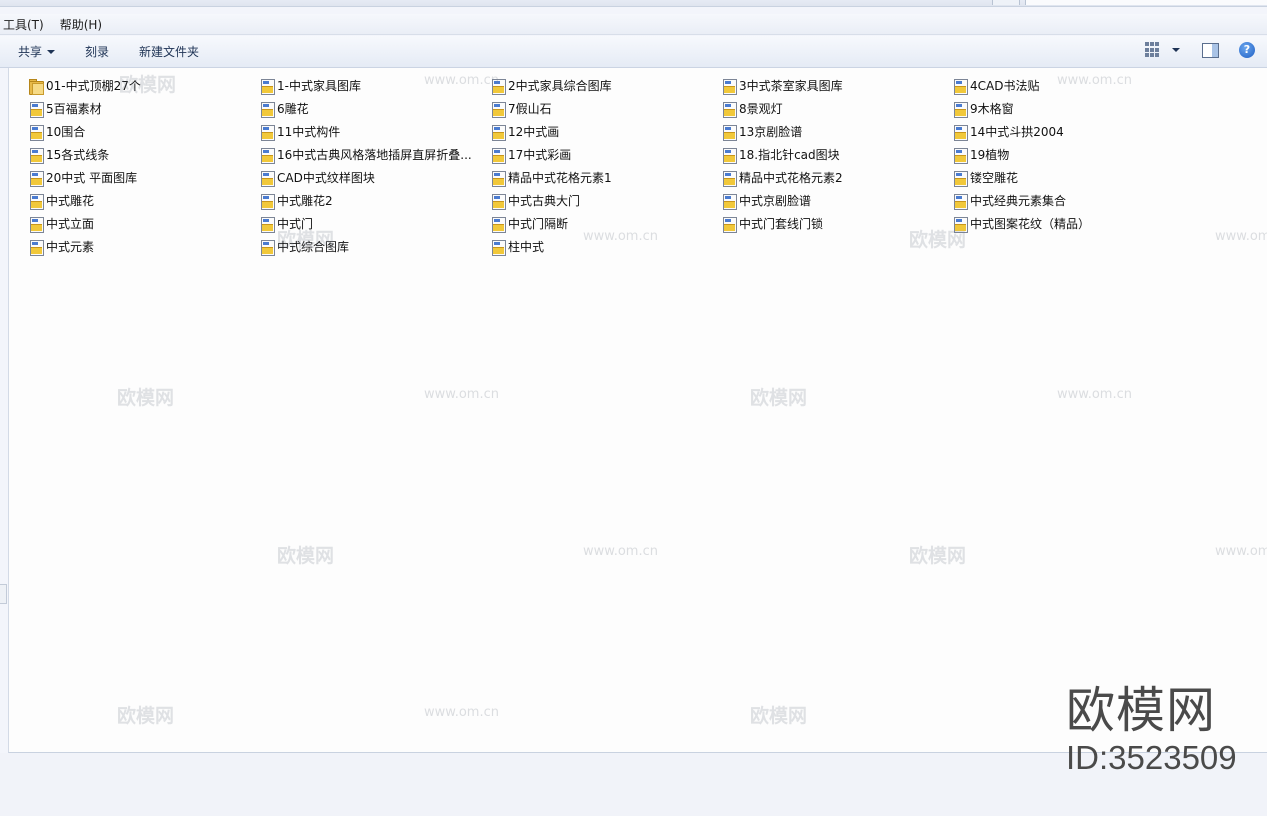 This screenshot has width=1267, height=816. What do you see at coordinates (1067, 85) in the screenshot?
I see `file-item: 4CAD书法贴` at bounding box center [1067, 85].